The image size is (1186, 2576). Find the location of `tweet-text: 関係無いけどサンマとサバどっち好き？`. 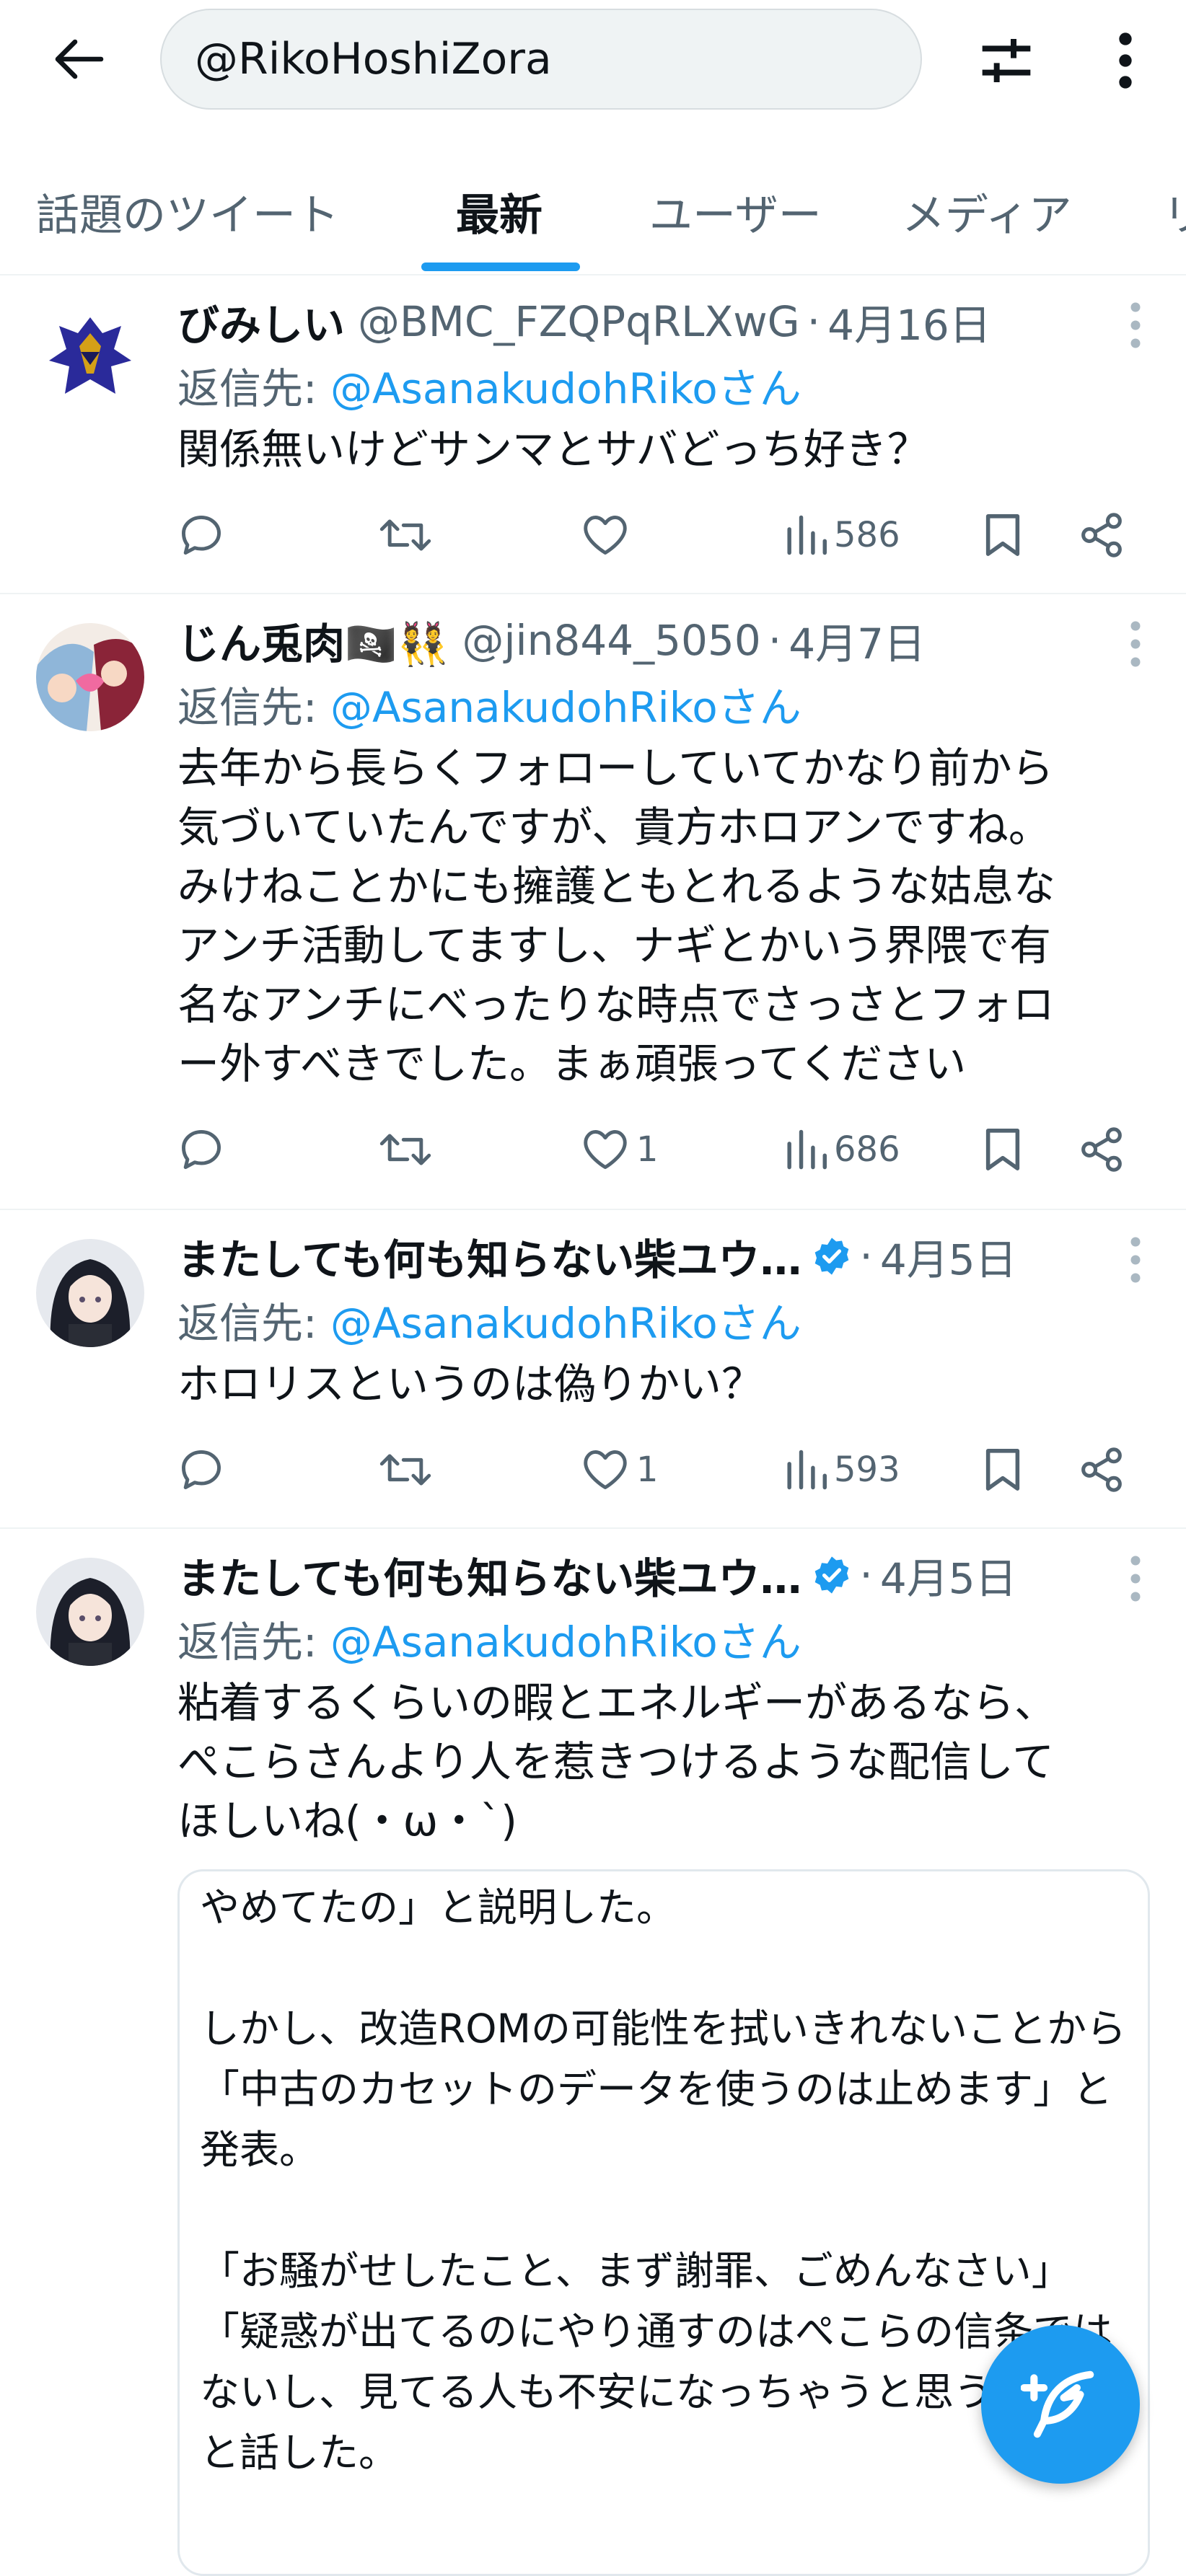

tweet-text: 関係無いけどサンマとサバどっち好き？ is located at coordinates (553, 449).